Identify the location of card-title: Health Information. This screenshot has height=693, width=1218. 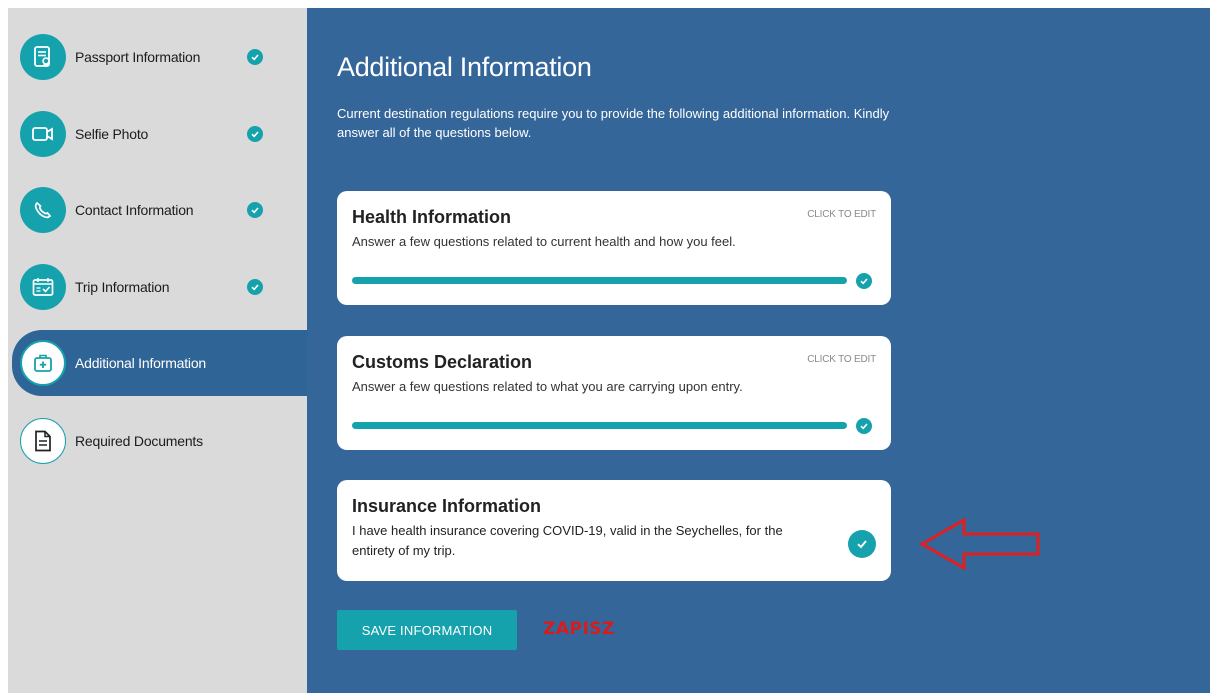
(432, 217).